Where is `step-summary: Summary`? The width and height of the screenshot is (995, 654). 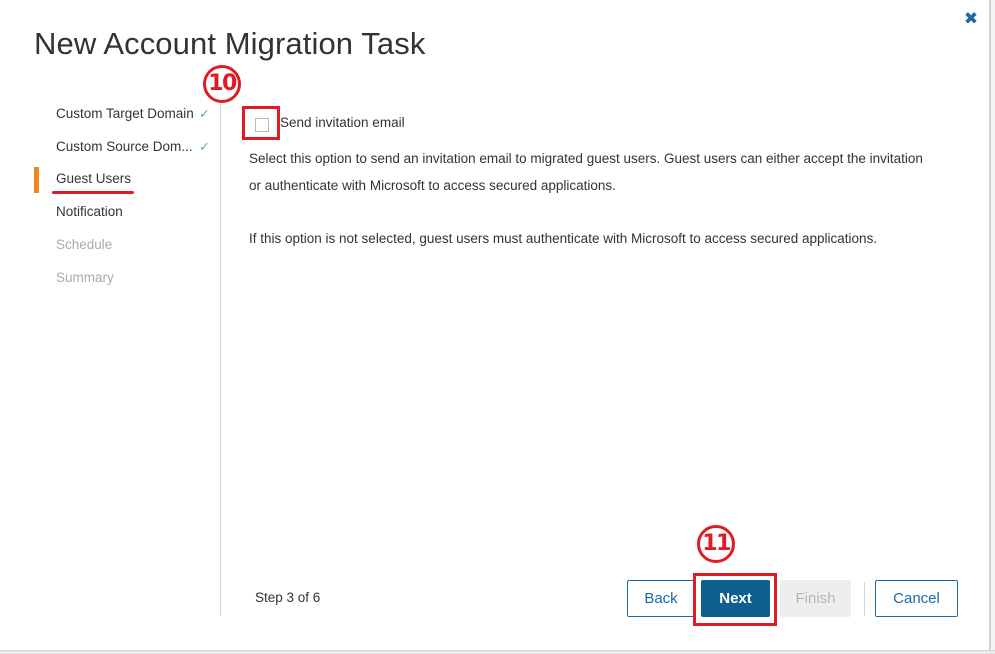 step-summary: Summary is located at coordinates (126, 278).